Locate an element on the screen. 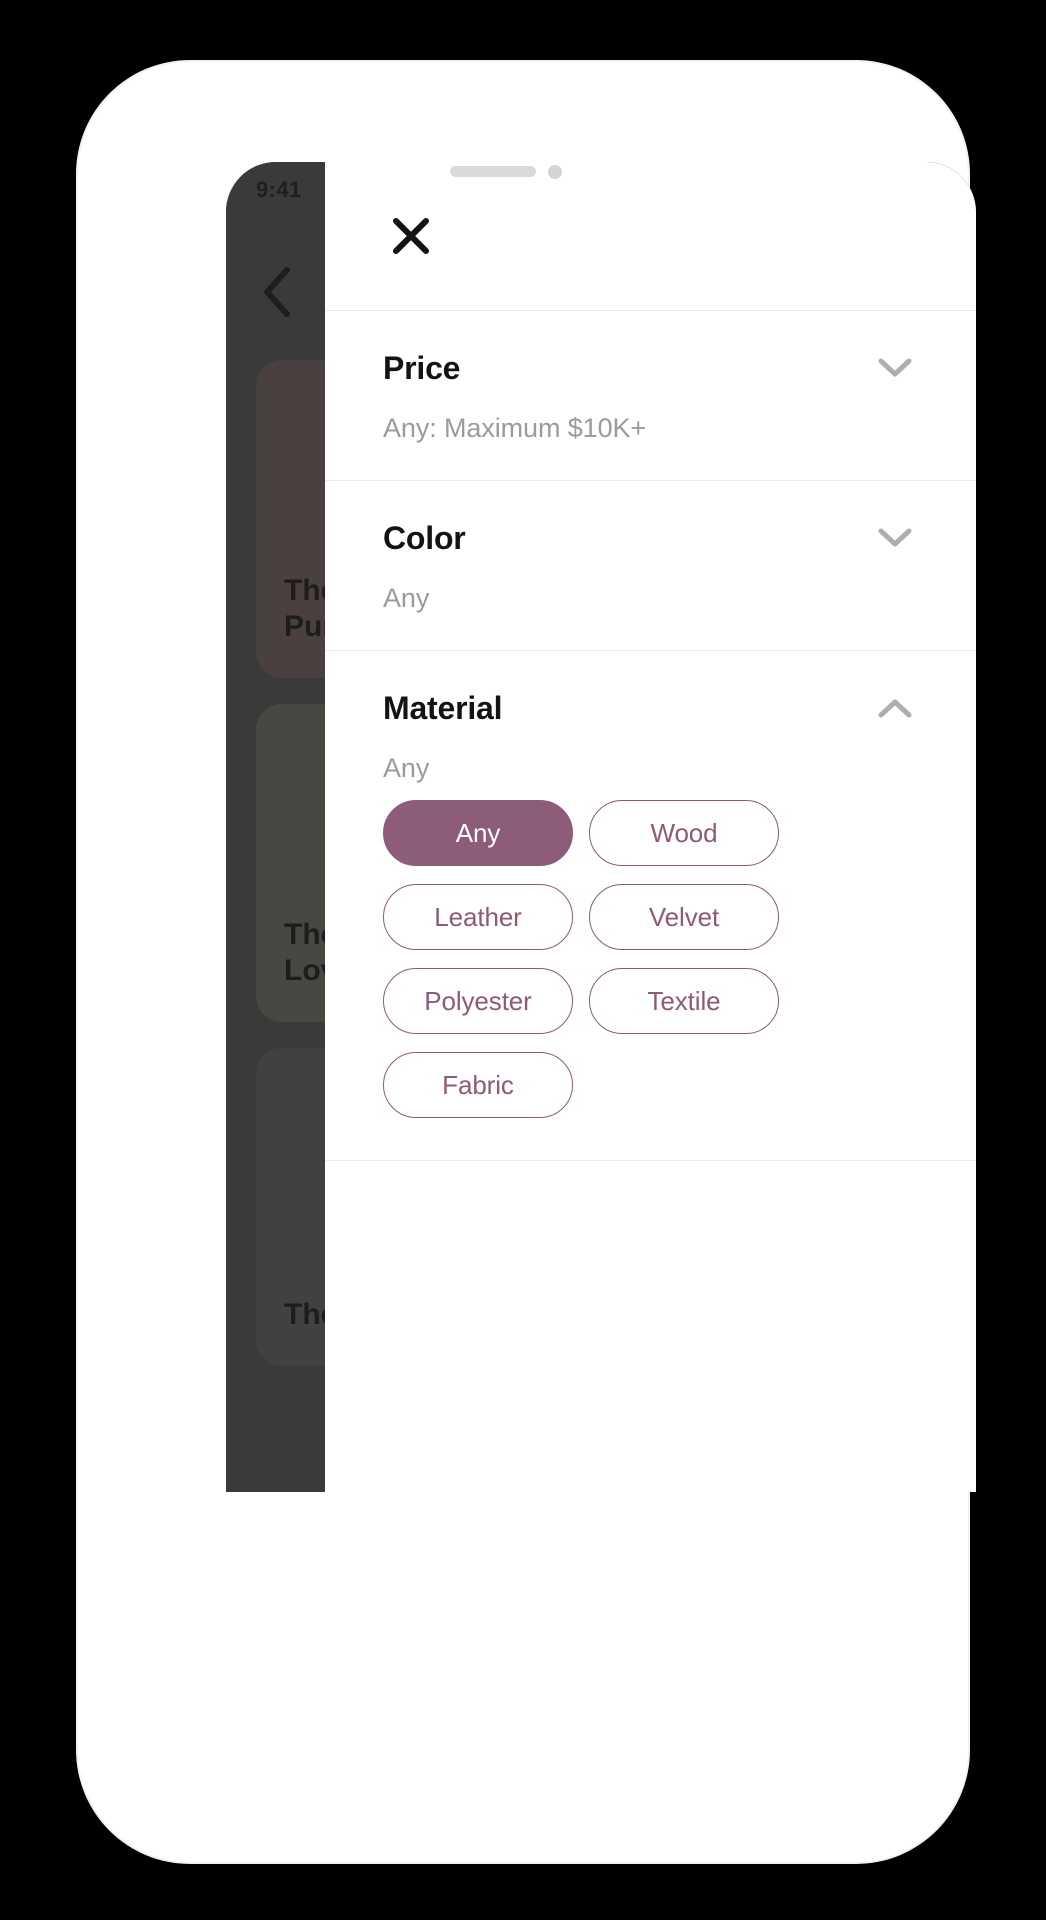  price-toggle-button is located at coordinates (895, 368).